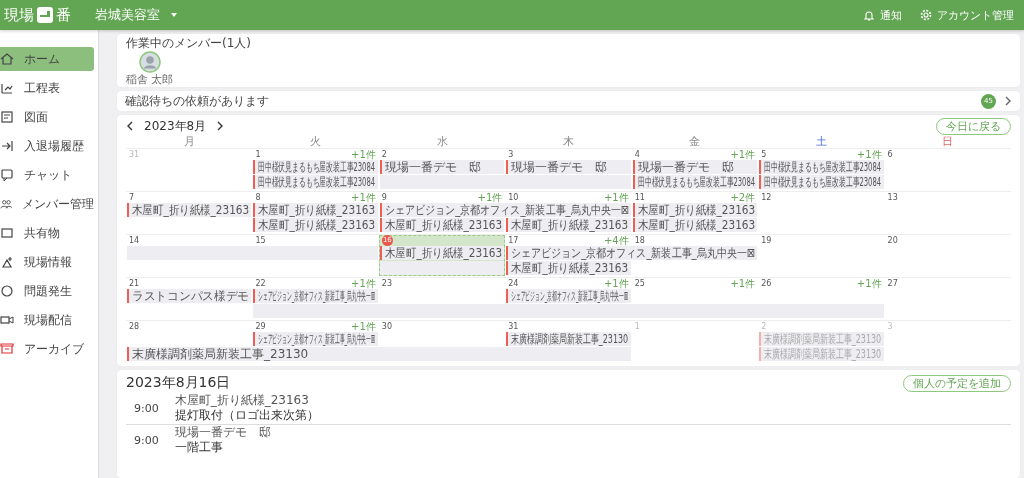 The width and height of the screenshot is (1024, 478). I want to click on day-number: 4, so click(637, 154).